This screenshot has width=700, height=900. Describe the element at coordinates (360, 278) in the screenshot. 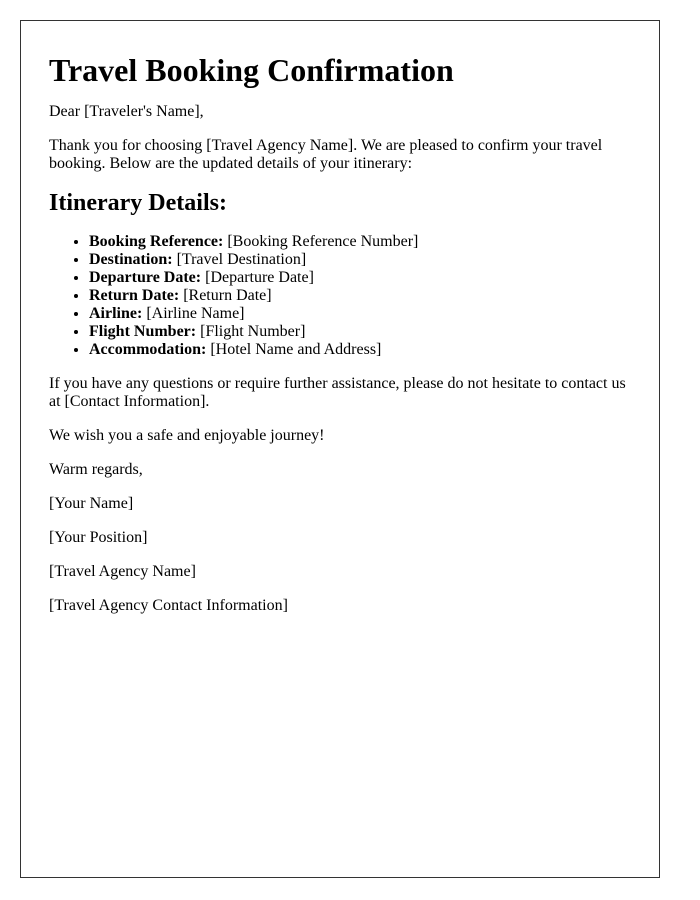

I see `itinerary-item-departure-date: Departure Date: [Departure Date]` at that location.